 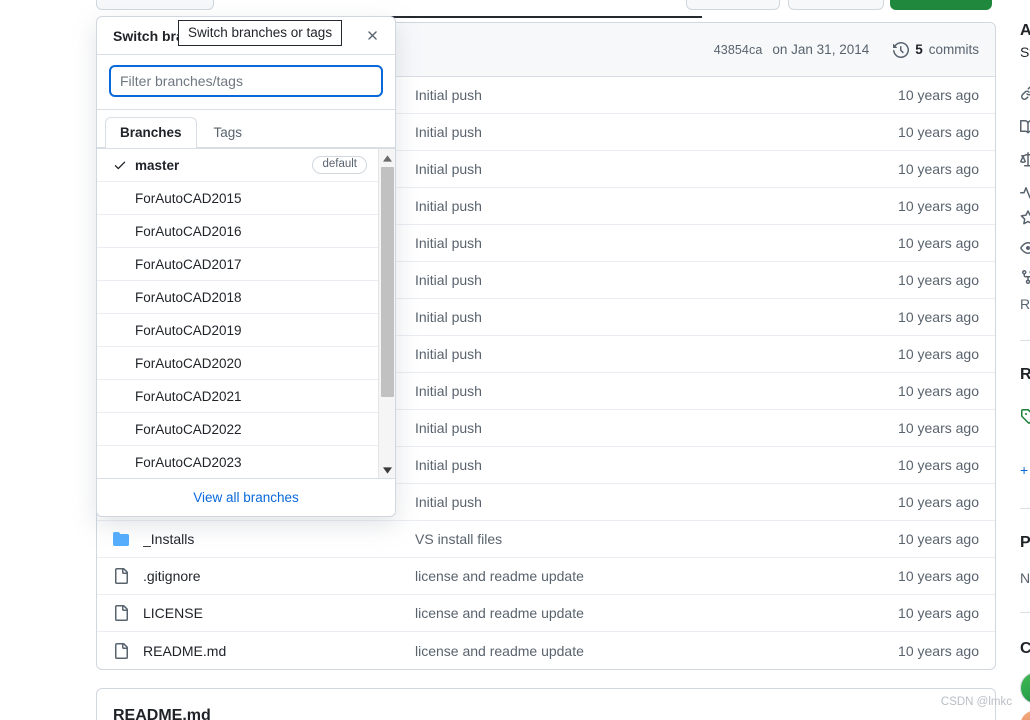 What do you see at coordinates (642, 539) in the screenshot?
I see `commit-message: VS install files` at bounding box center [642, 539].